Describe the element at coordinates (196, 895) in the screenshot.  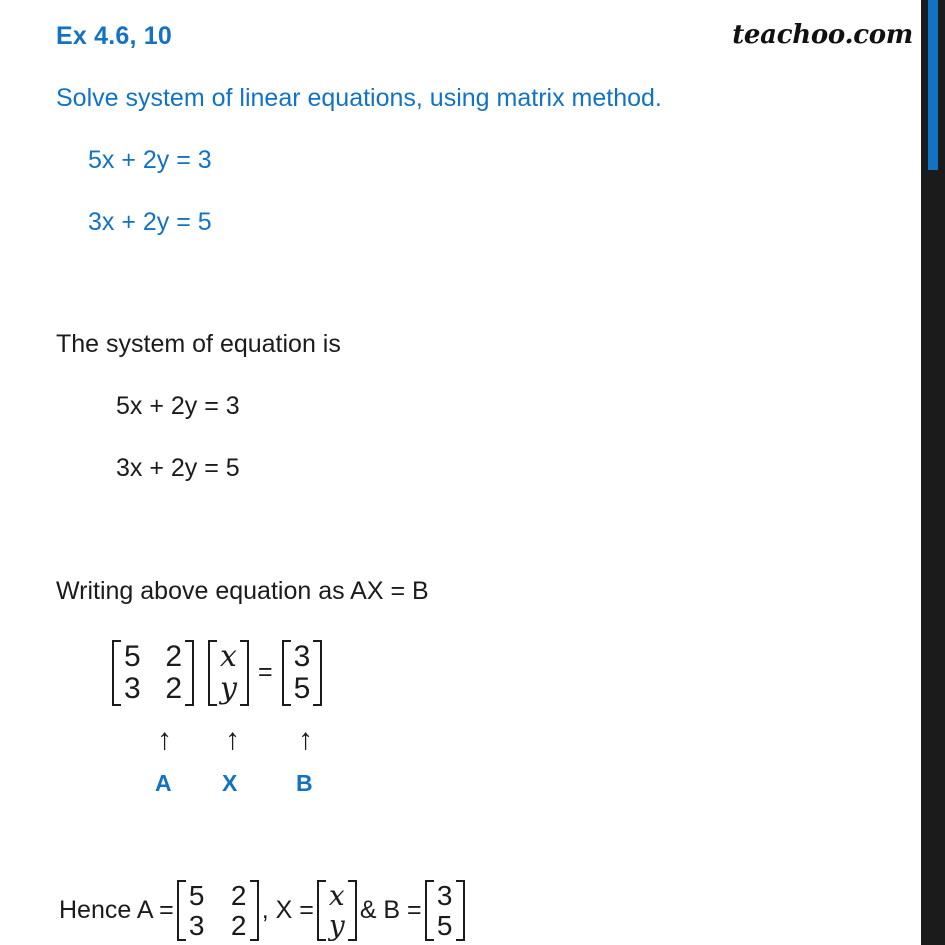
I see `hence-matrix-a-cell-11: 5` at that location.